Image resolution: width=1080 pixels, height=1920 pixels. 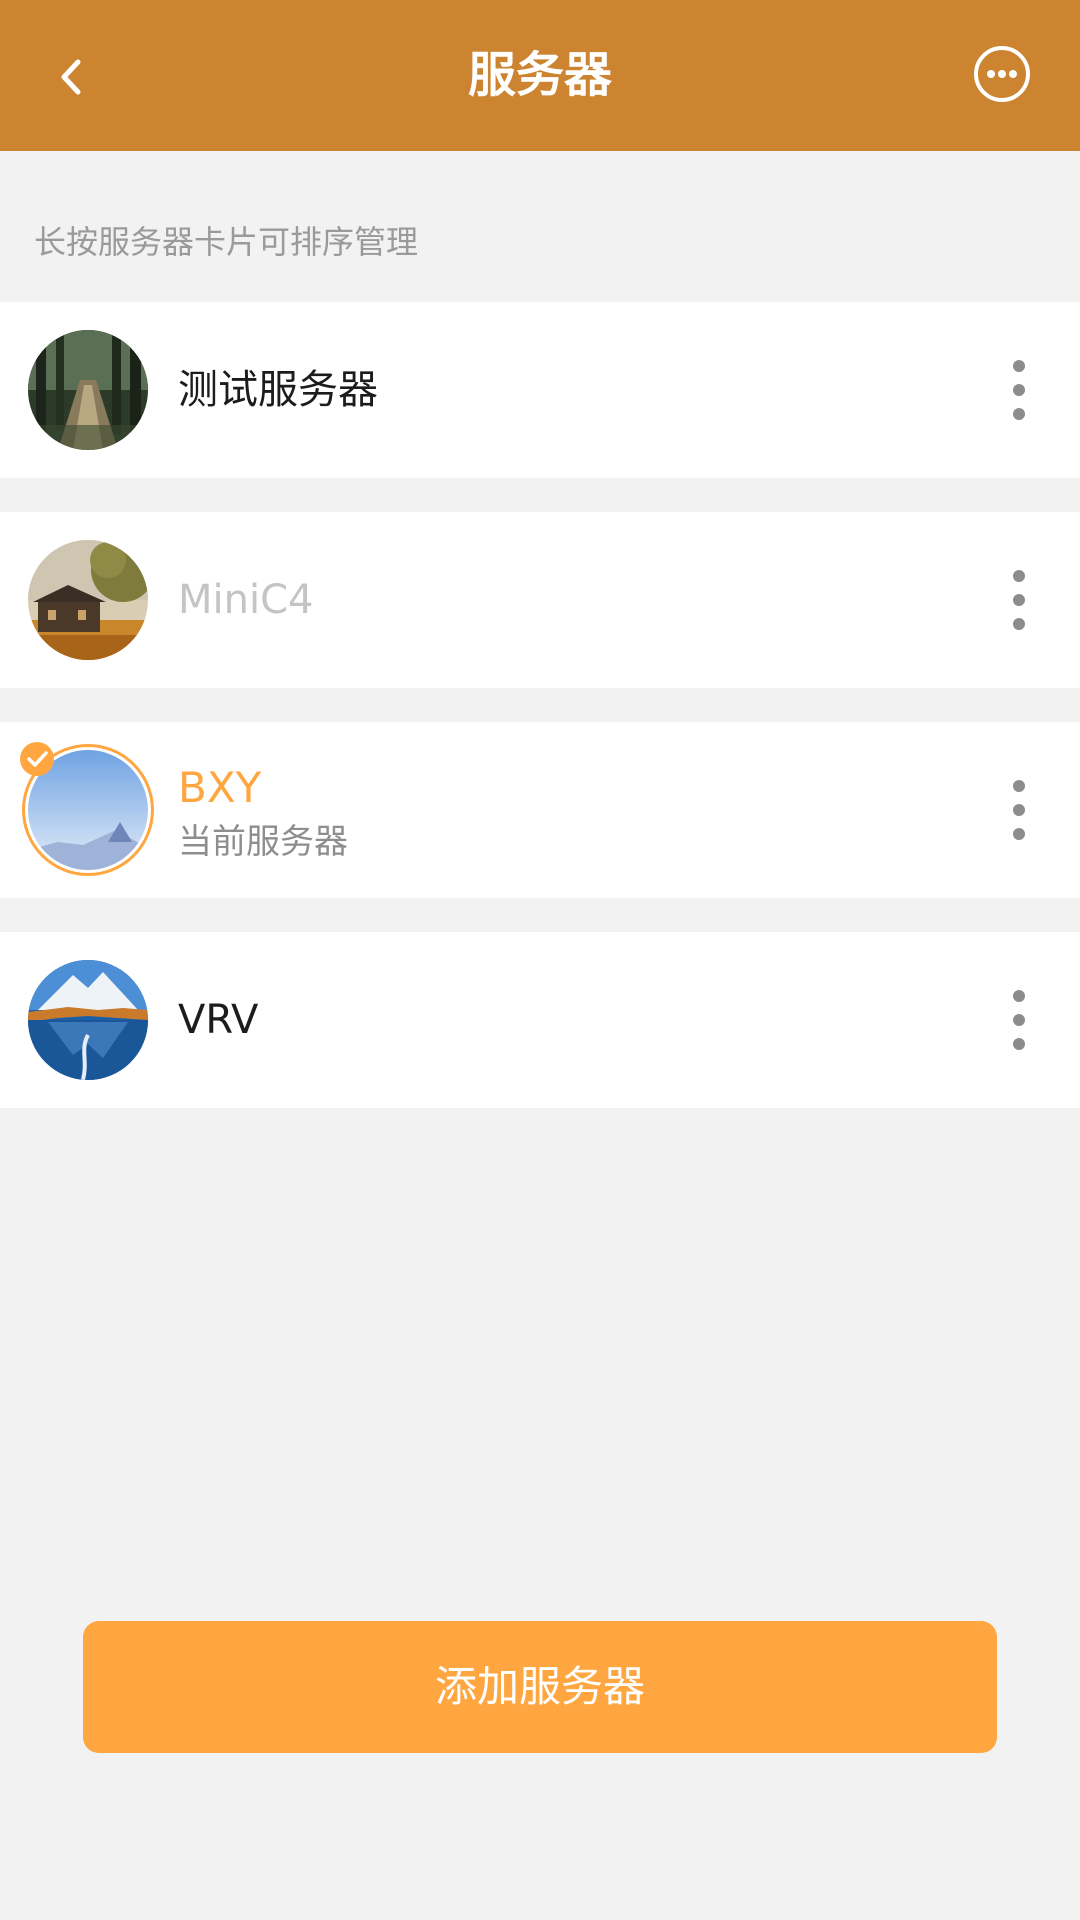 What do you see at coordinates (540, 390) in the screenshot?
I see `server-card: 测试服务器` at bounding box center [540, 390].